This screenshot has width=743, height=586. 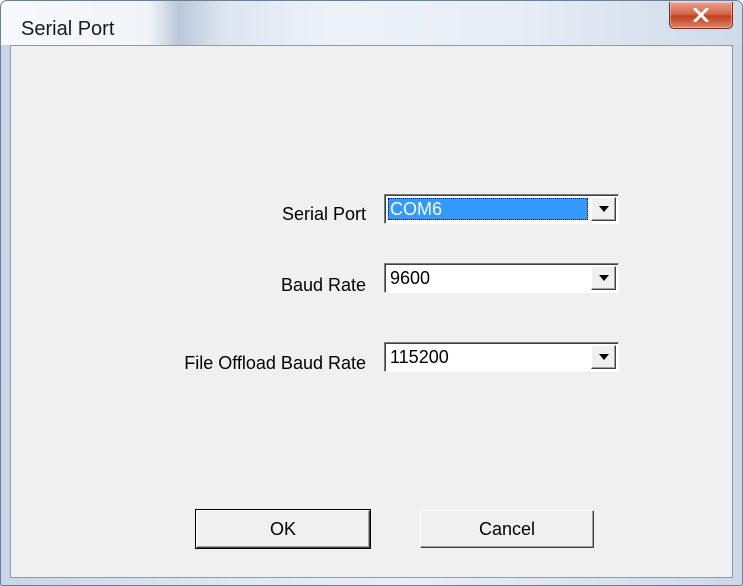 I want to click on close-x-icon, so click(x=701, y=15).